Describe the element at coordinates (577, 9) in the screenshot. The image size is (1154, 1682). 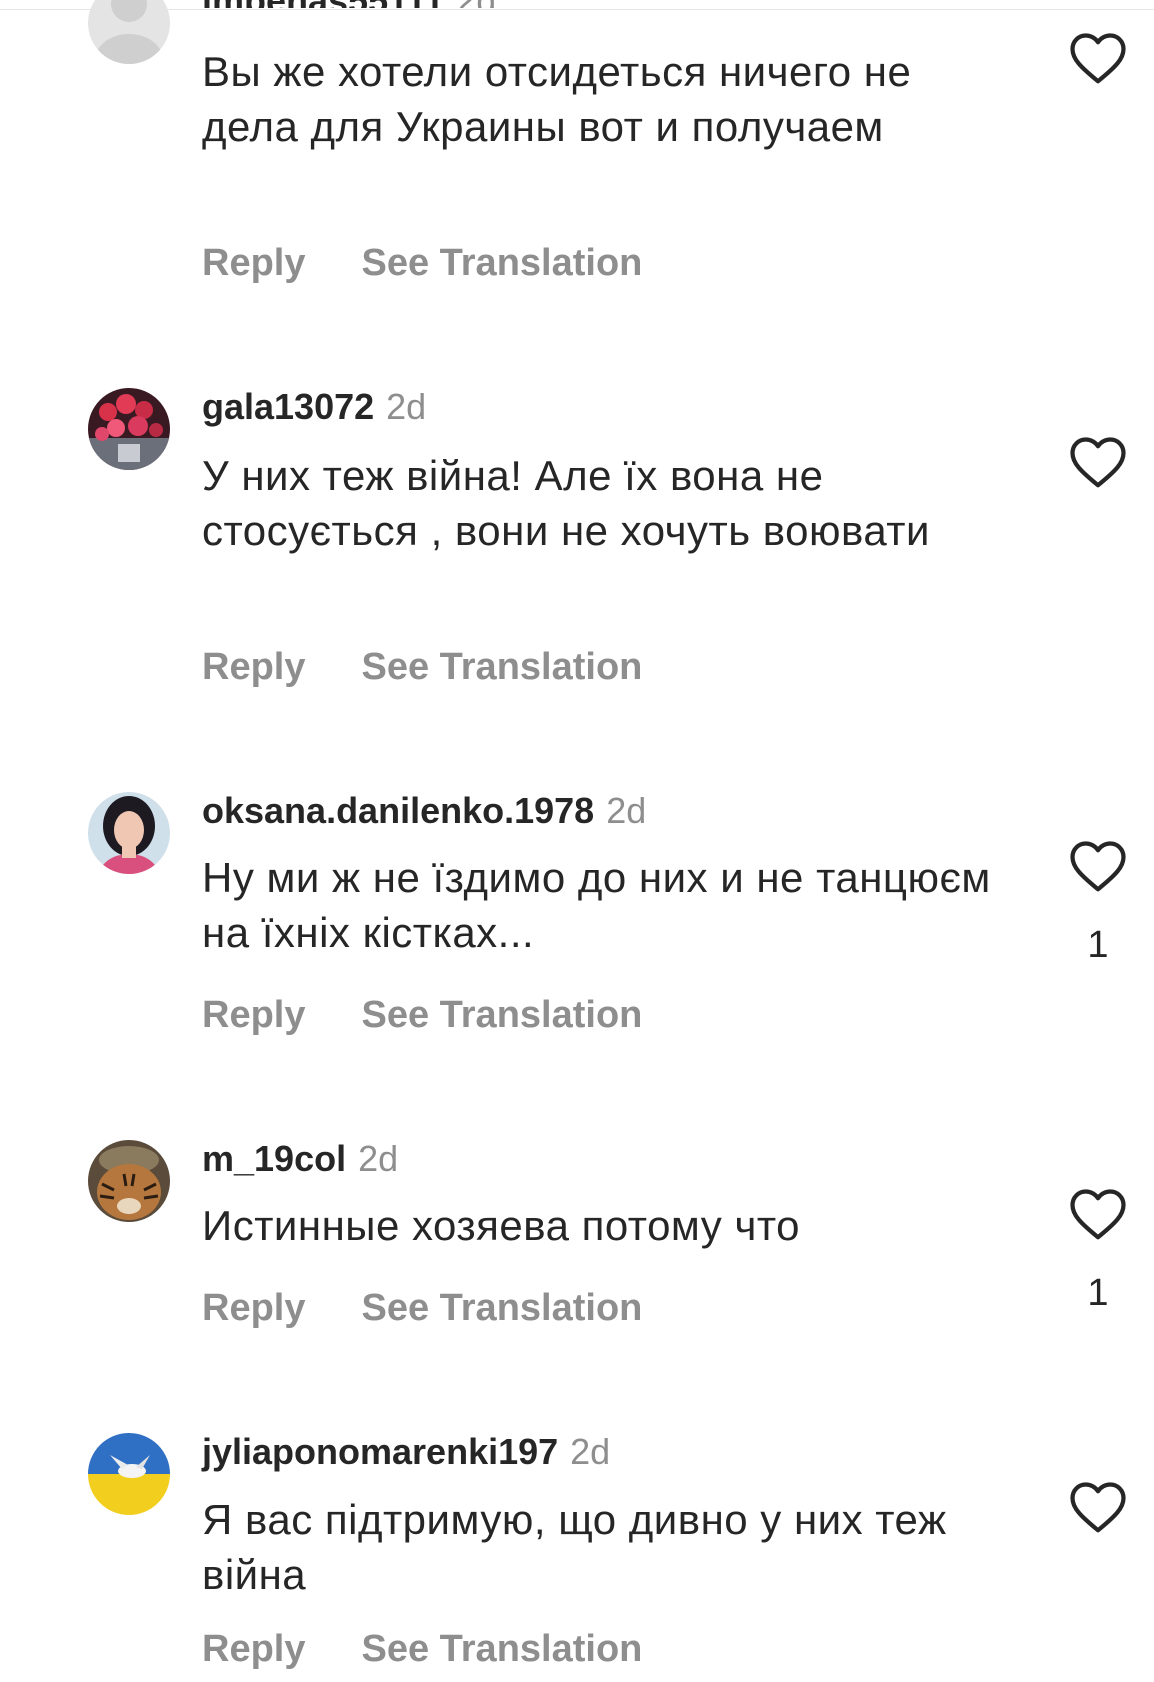
I see `top-divider` at that location.